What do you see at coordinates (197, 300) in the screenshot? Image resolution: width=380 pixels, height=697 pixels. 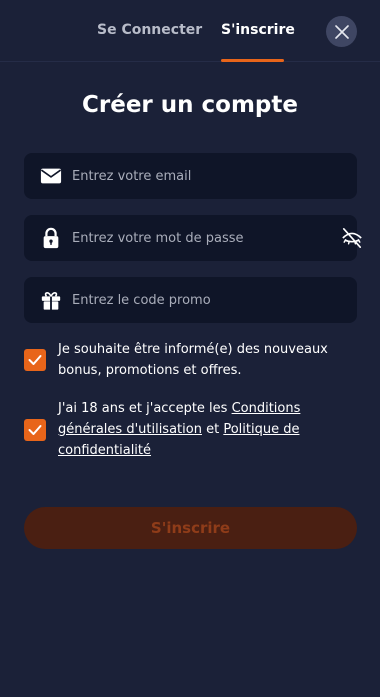 I see `promo-code-input` at bounding box center [197, 300].